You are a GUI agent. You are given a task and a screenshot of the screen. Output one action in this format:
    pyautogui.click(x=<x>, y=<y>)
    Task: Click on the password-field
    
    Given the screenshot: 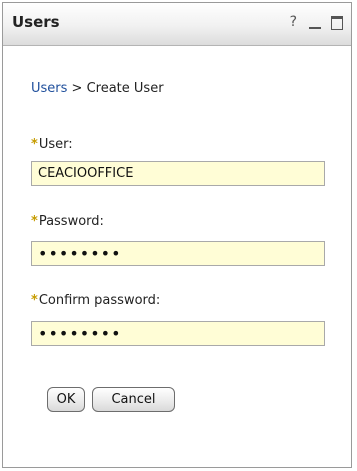 What is the action you would take?
    pyautogui.click(x=178, y=253)
    